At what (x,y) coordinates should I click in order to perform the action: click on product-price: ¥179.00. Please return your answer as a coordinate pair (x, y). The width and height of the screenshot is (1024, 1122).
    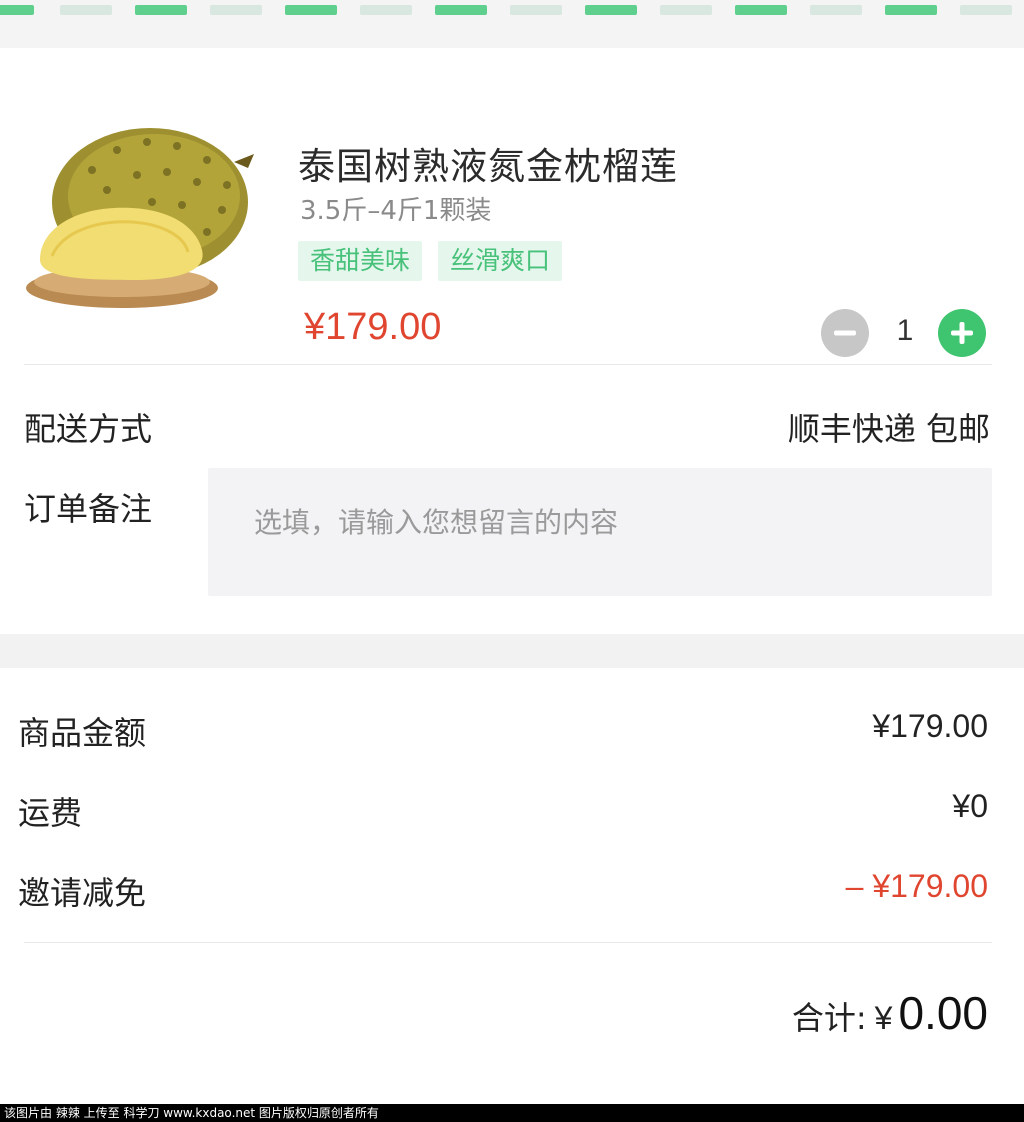
    Looking at the image, I should click on (373, 327).